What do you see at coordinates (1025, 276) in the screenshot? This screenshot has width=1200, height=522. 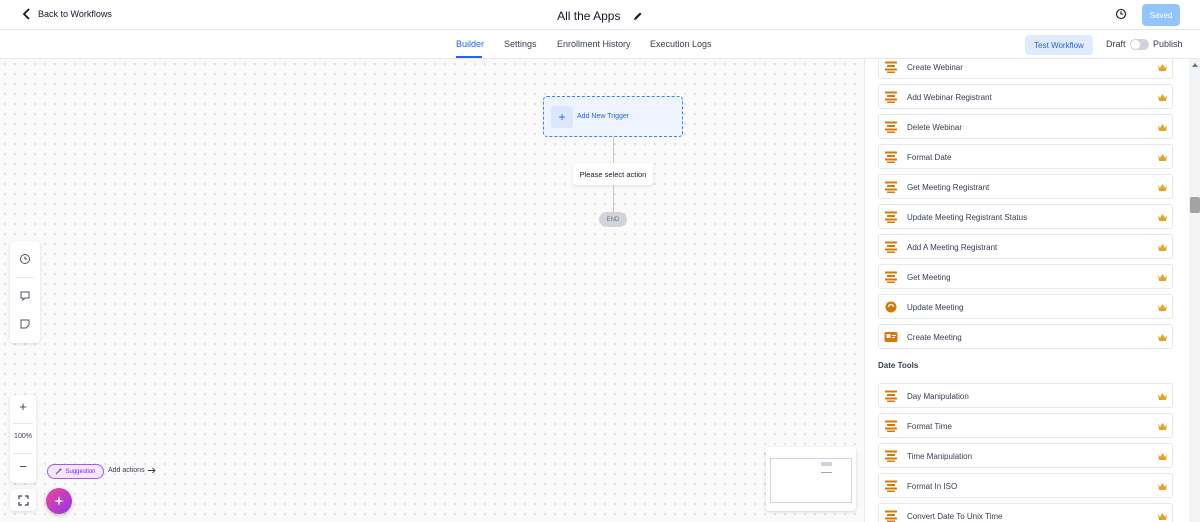 I see `action-item: Get Meeting` at bounding box center [1025, 276].